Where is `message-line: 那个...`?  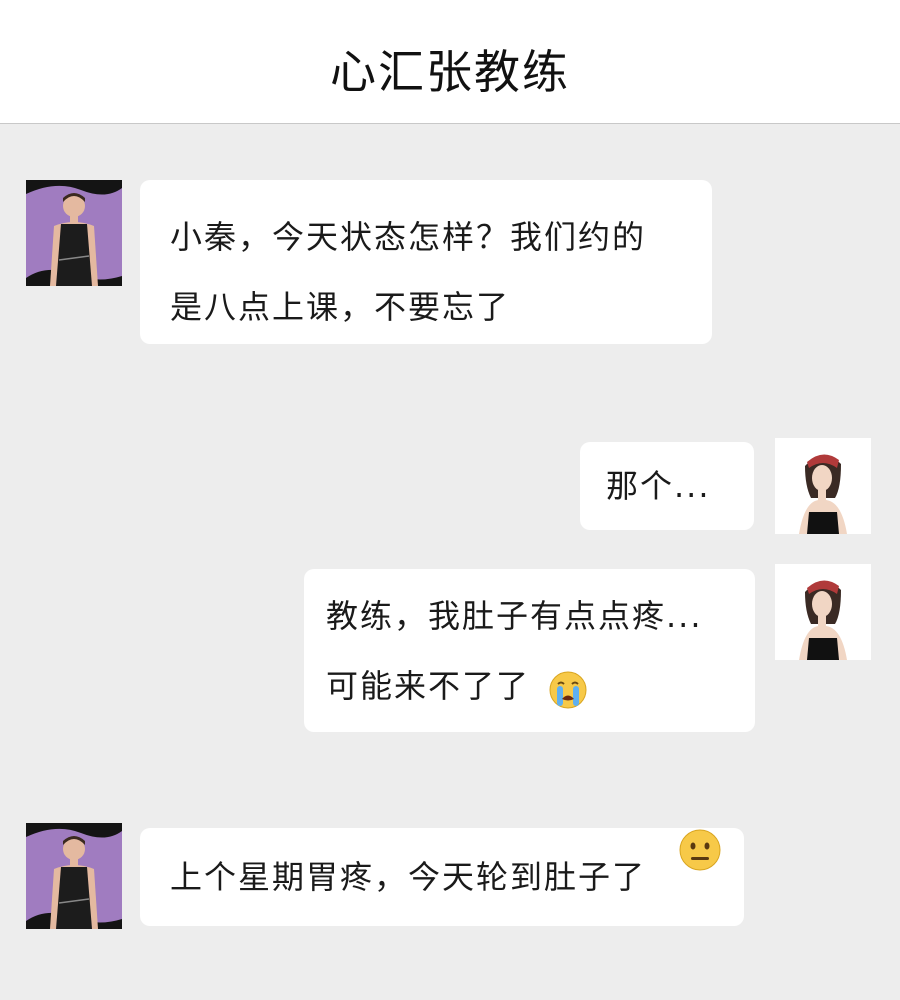 message-line: 那个... is located at coordinates (658, 486).